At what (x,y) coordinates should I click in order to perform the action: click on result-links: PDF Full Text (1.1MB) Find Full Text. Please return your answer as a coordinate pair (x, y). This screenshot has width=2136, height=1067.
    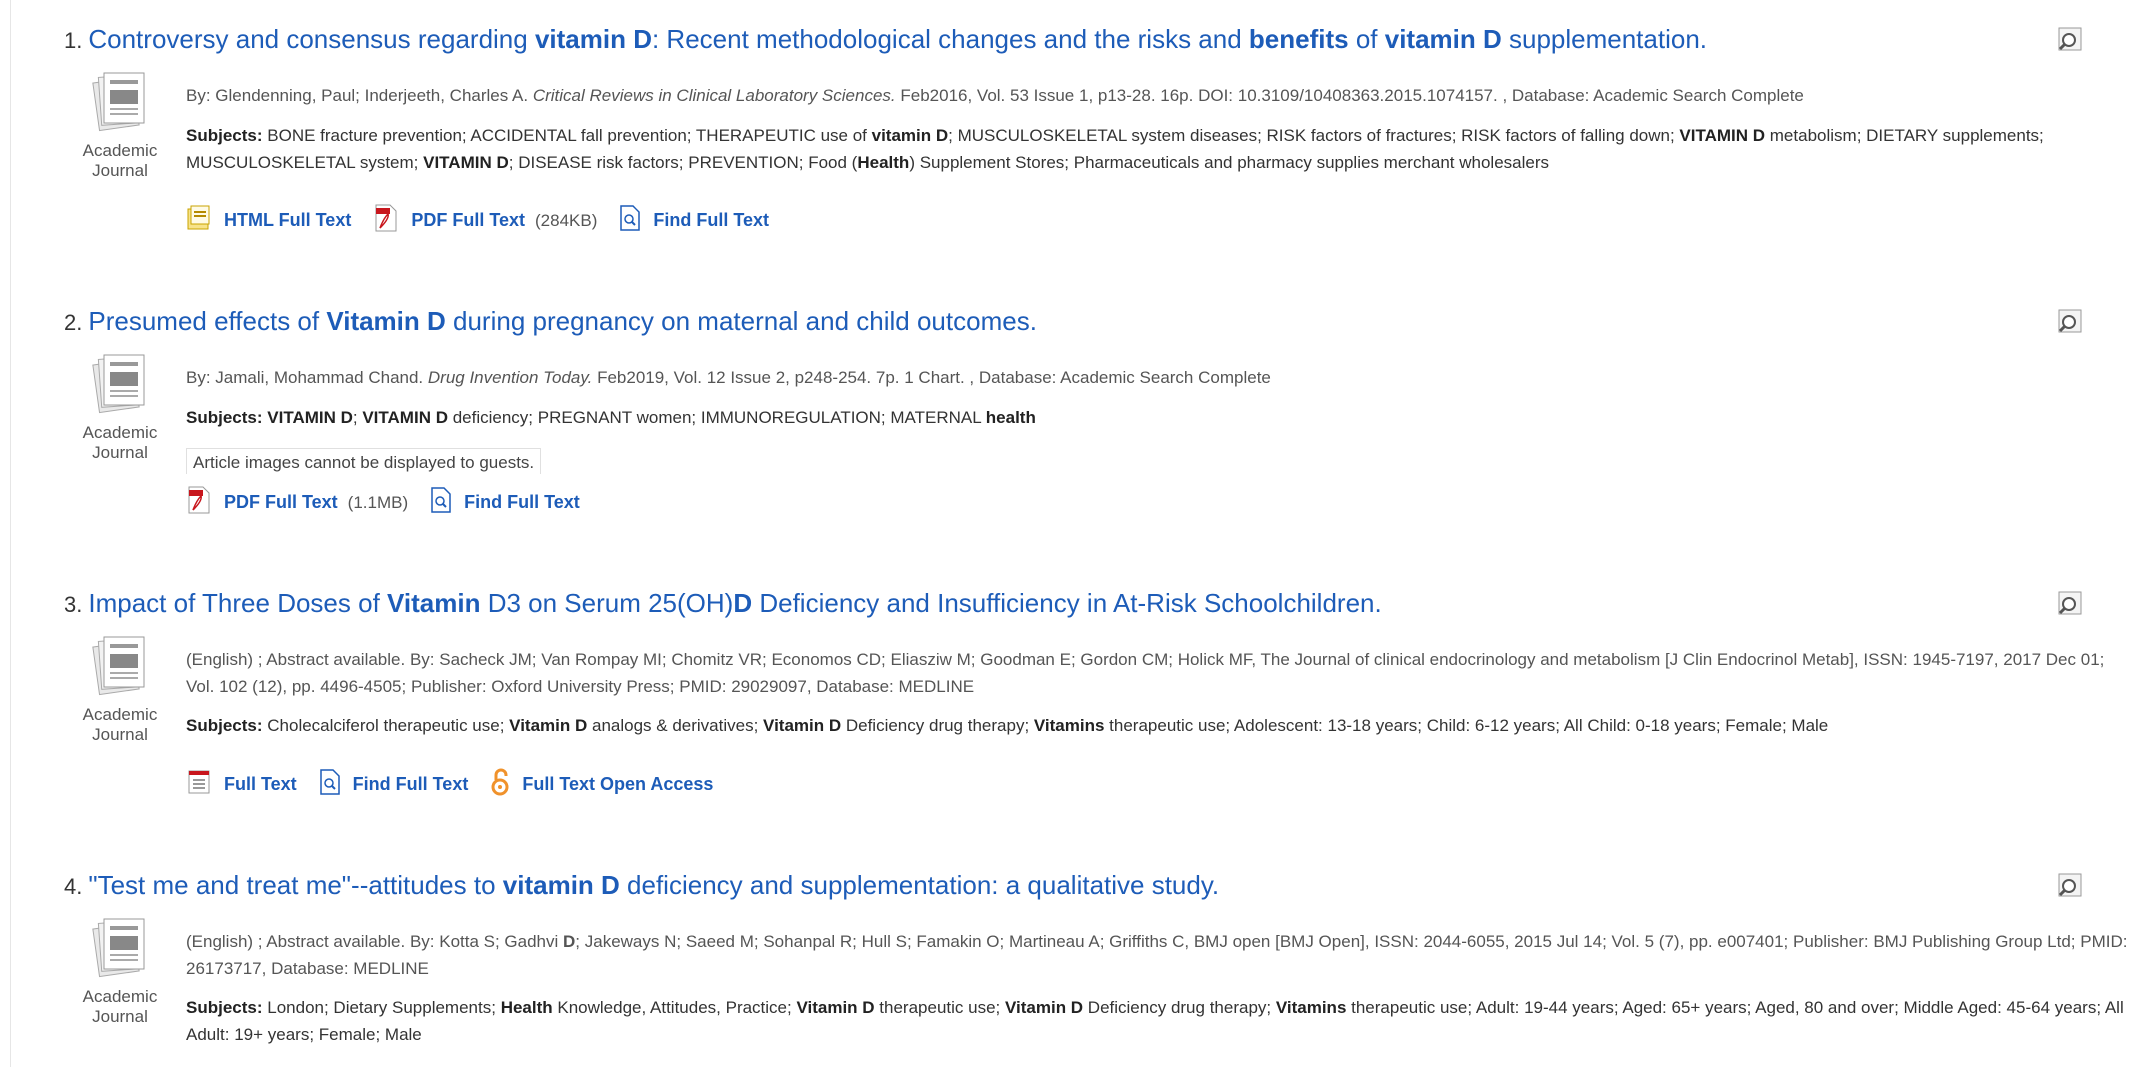
    Looking at the image, I should click on (394, 502).